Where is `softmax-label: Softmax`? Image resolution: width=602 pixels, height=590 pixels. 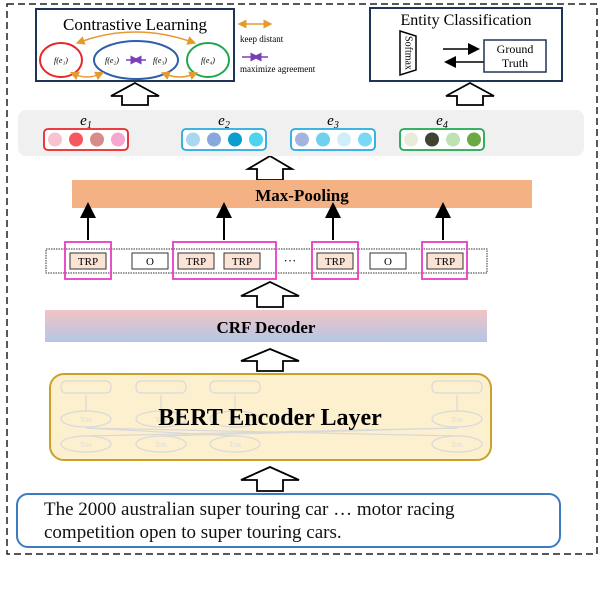 softmax-label: Softmax is located at coordinates (408, 53).